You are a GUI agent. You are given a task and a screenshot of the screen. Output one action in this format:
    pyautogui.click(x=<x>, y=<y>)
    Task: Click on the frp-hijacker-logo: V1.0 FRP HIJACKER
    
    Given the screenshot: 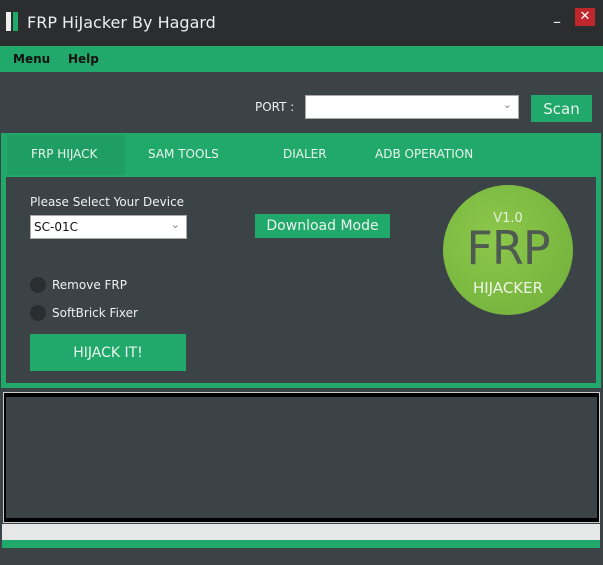 What is the action you would take?
    pyautogui.click(x=508, y=250)
    